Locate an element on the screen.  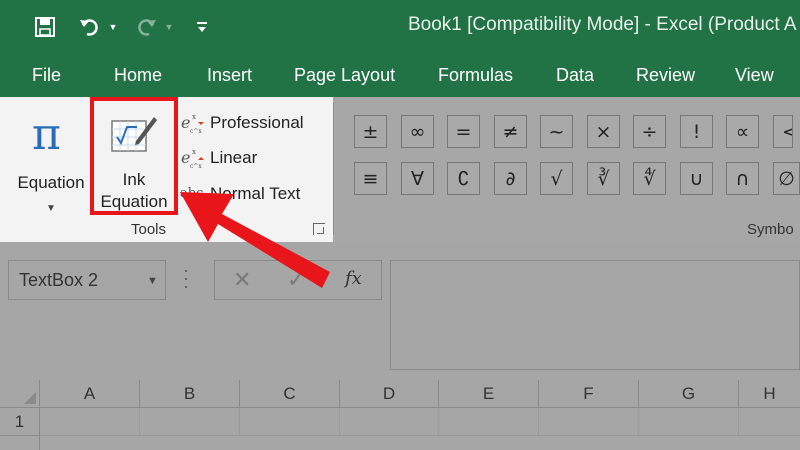
symbol-fourth-root: ∜ is located at coordinates (649, 178).